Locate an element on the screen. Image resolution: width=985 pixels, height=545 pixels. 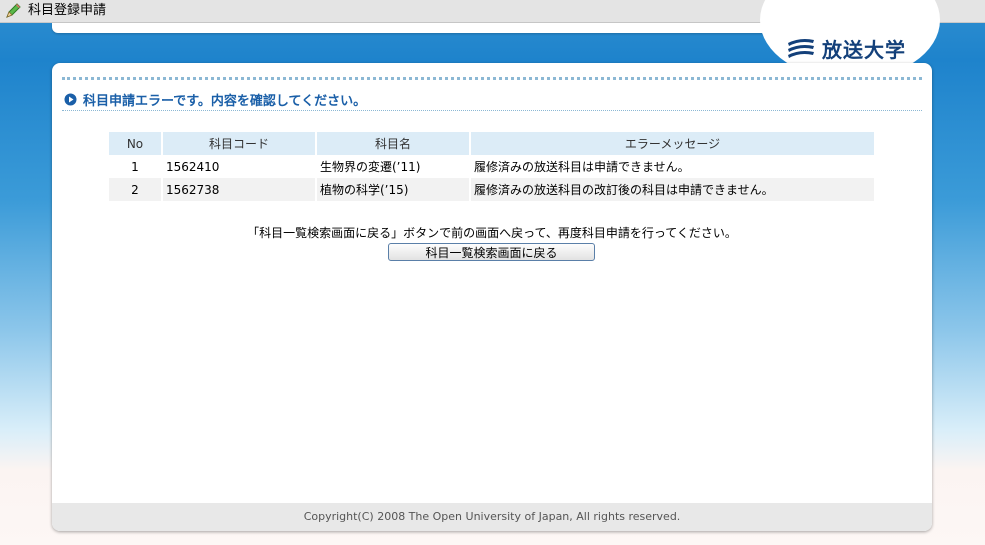
header-no: No is located at coordinates (135, 143).